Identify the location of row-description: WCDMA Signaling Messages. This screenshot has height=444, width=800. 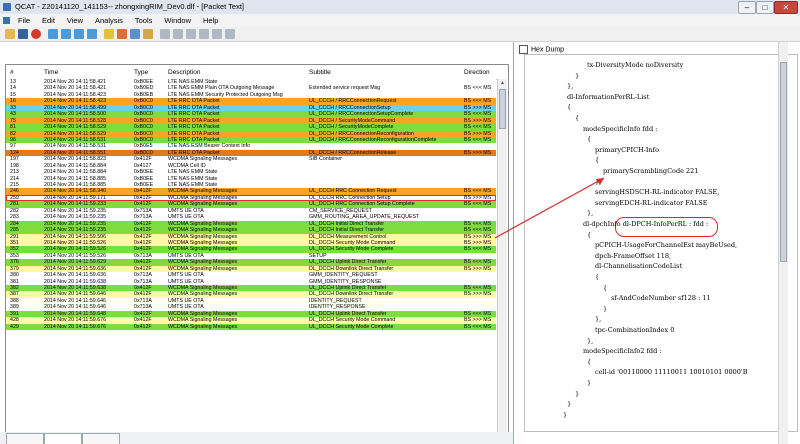
(203, 326).